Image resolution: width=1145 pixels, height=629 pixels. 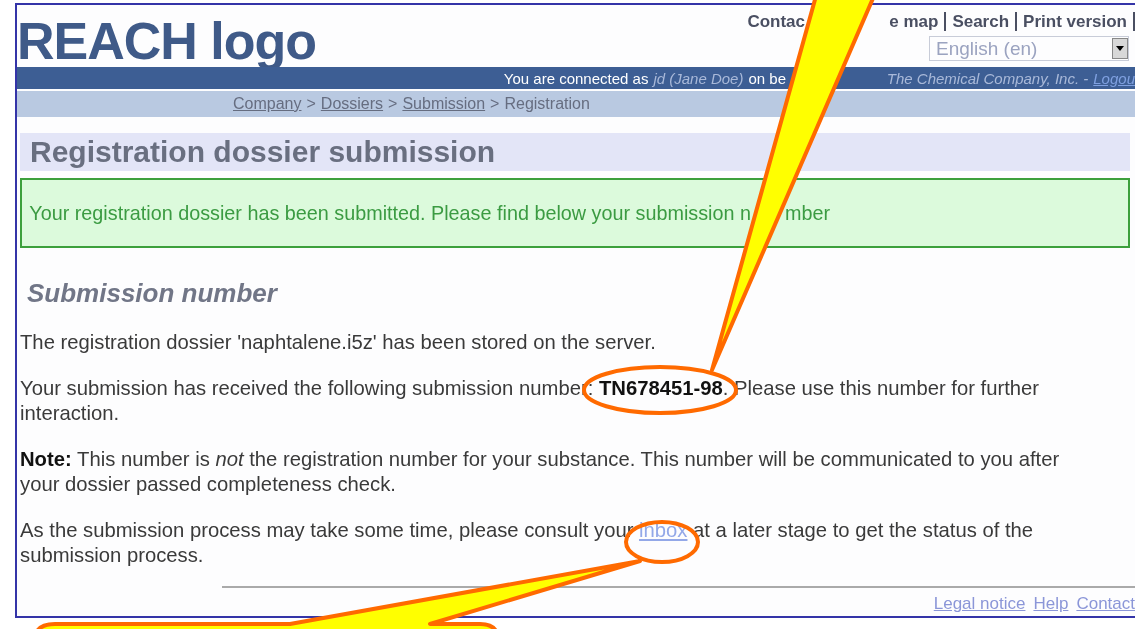 I want to click on breadcrumb-text: Registration, so click(x=547, y=104).